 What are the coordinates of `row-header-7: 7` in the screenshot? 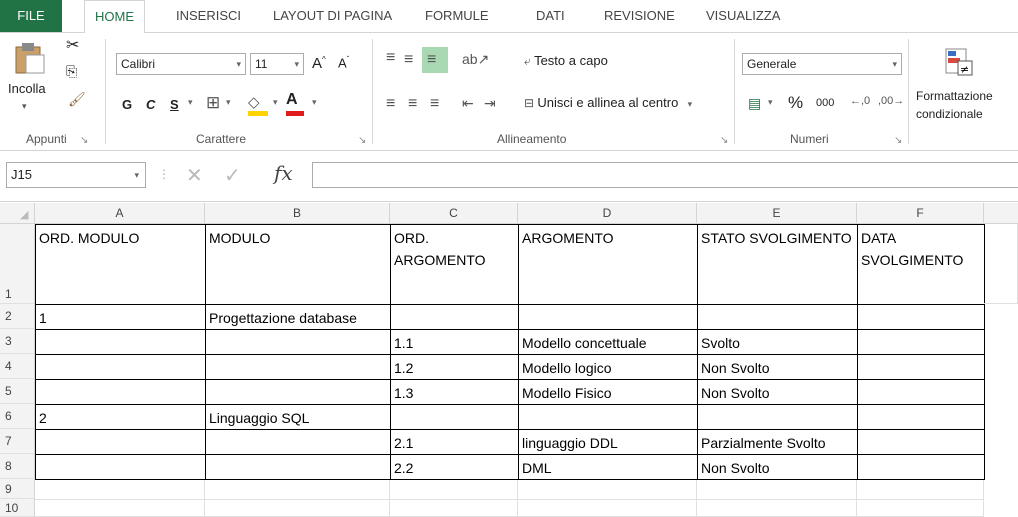 It's located at (17, 441).